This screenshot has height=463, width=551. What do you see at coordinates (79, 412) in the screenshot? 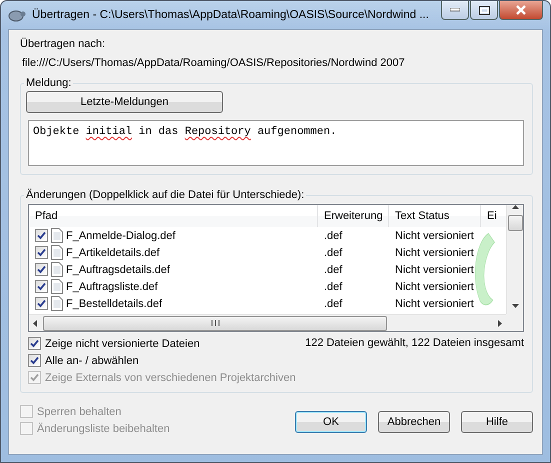
I see `checkbox-label: Sperren behalten` at bounding box center [79, 412].